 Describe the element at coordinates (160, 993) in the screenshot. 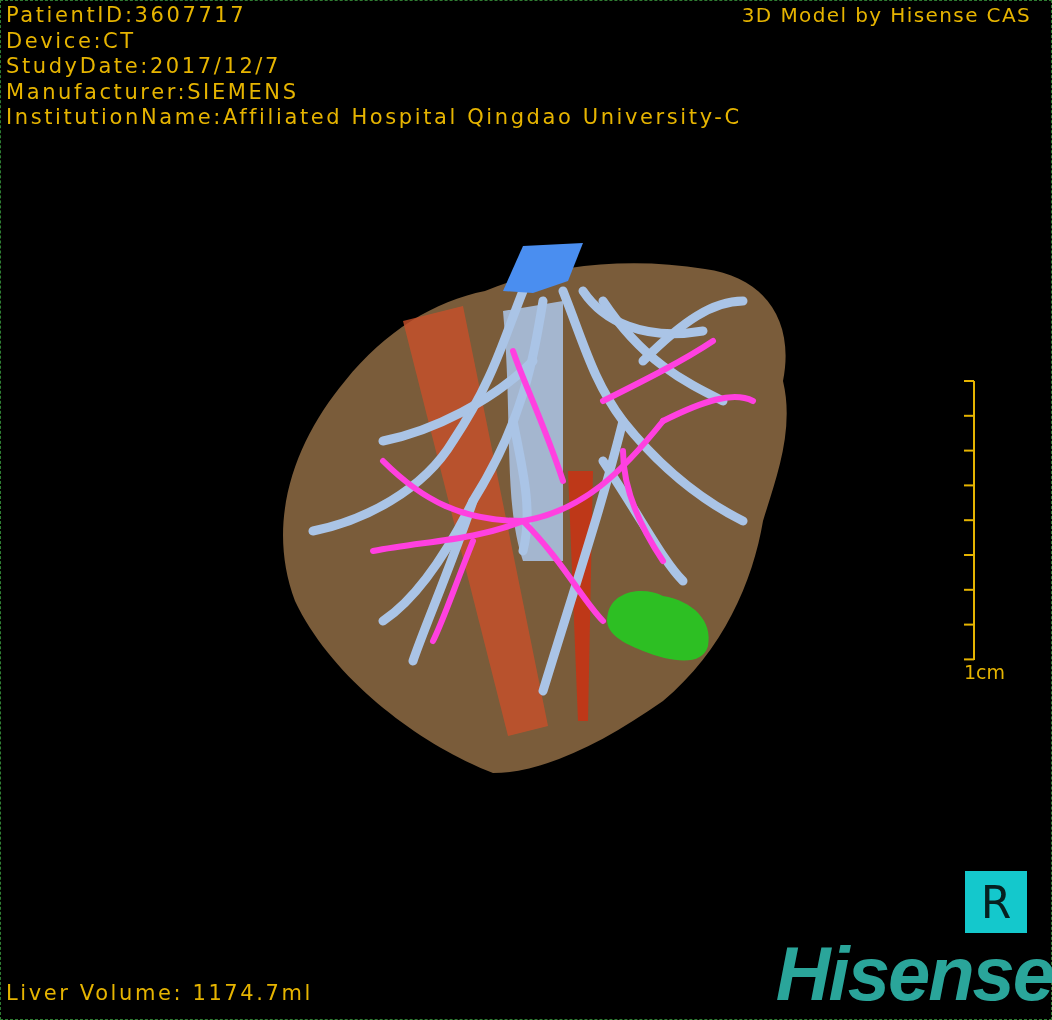

I see `liver-volume-text: Liver Volume: 1174.7ml` at that location.